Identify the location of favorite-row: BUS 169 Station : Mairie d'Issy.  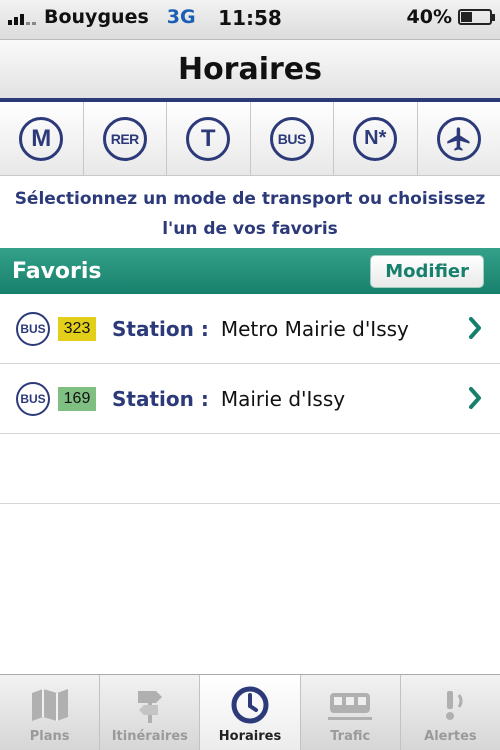
(250, 399).